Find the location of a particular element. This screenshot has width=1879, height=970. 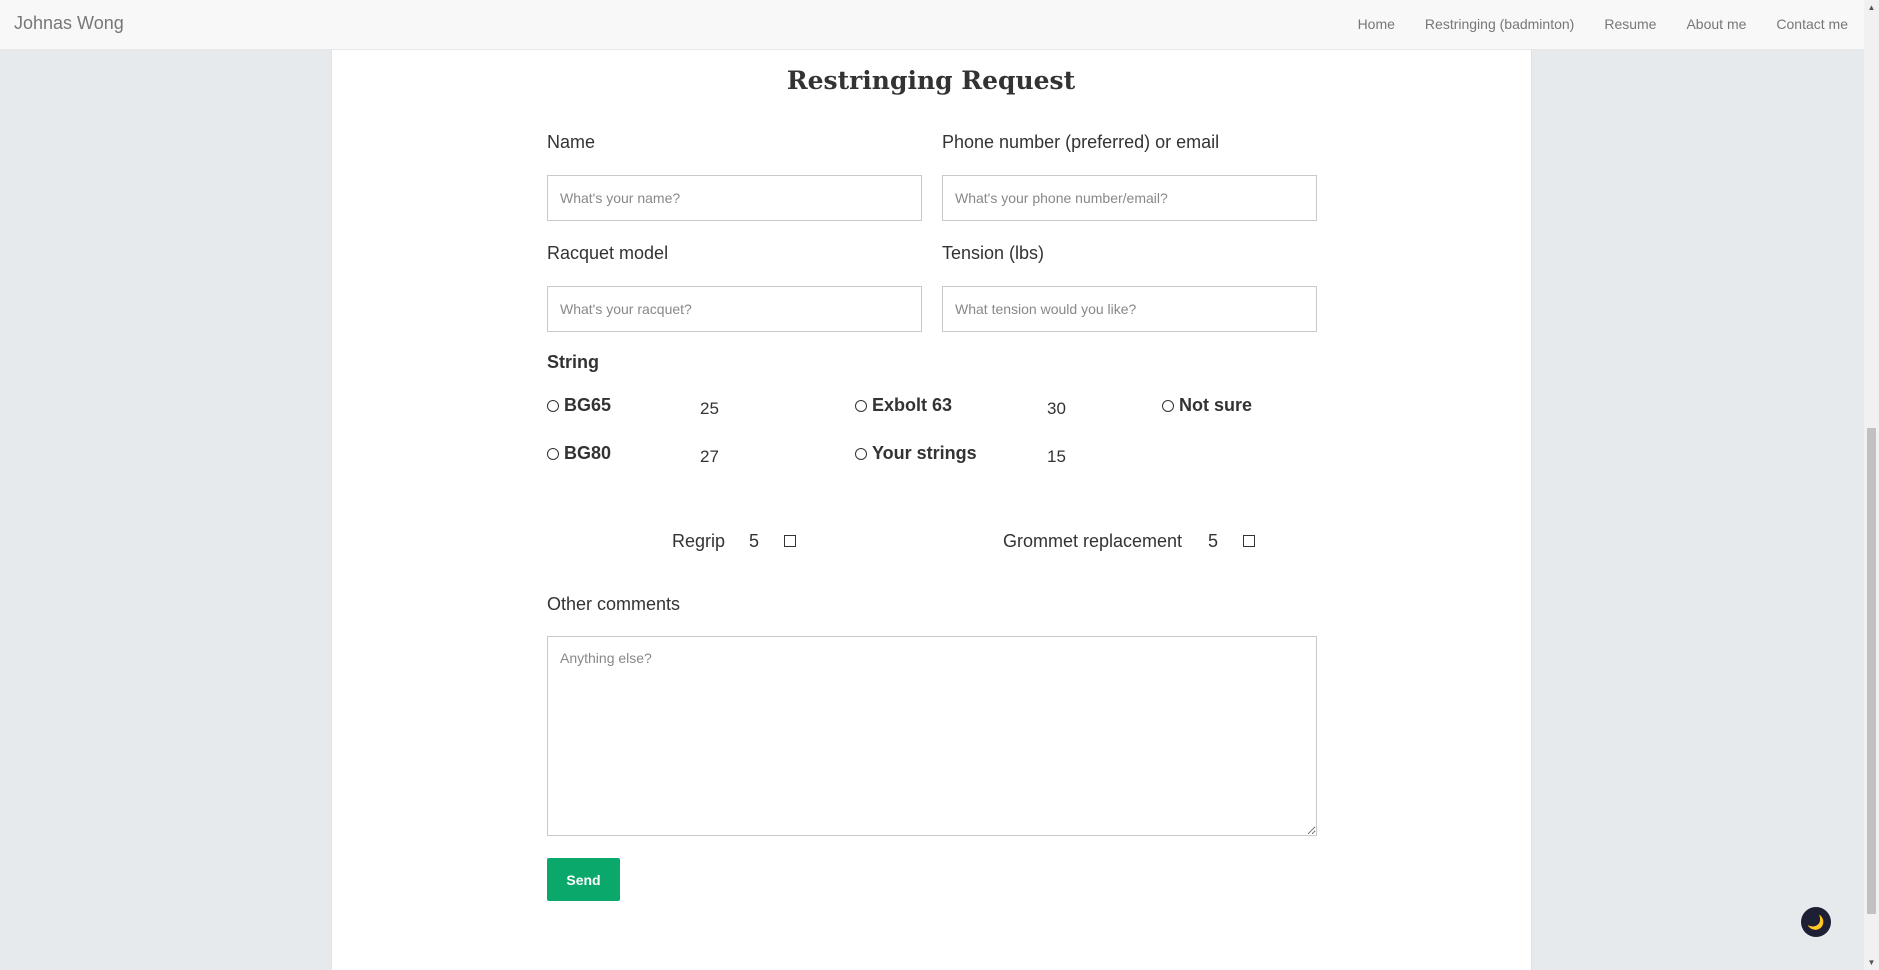

scroll-up-icon: ▲ is located at coordinates (1871, 7).